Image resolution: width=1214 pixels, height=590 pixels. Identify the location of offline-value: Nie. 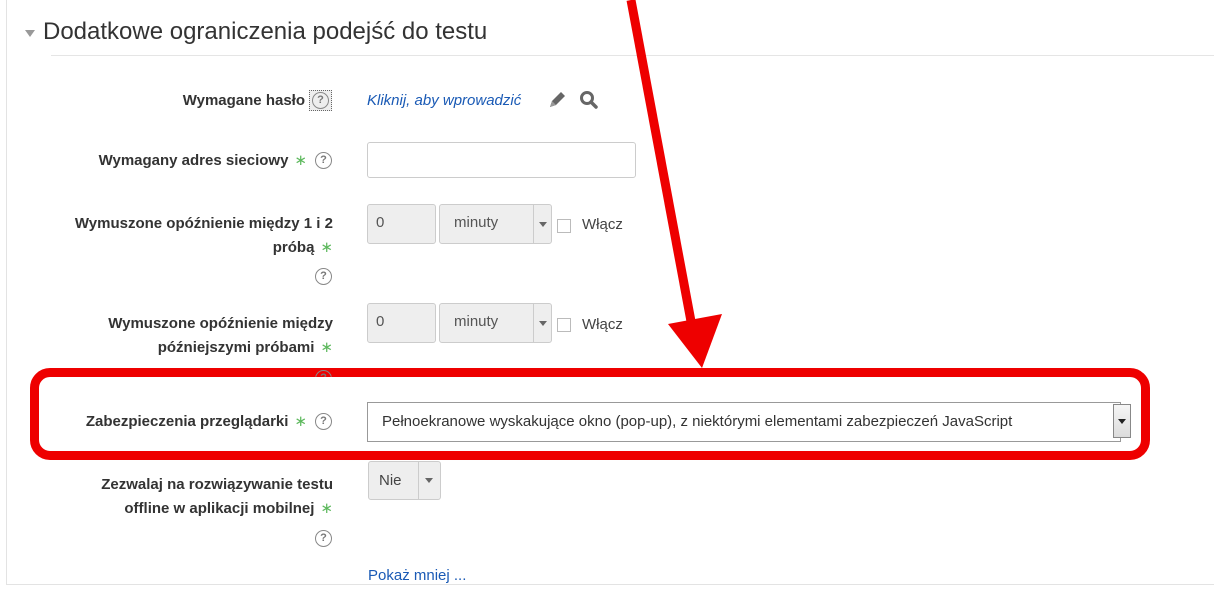
(390, 480).